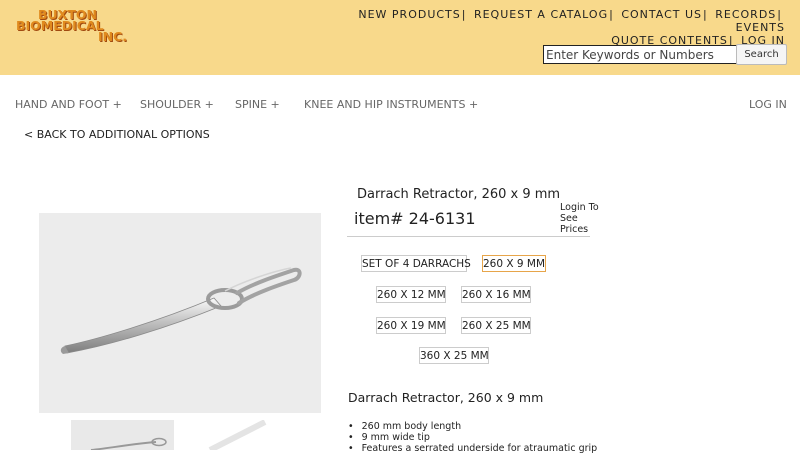  Describe the element at coordinates (416, 263) in the screenshot. I see `option-set-of-4-darrachs: SET OF 4 DARRACHS` at that location.